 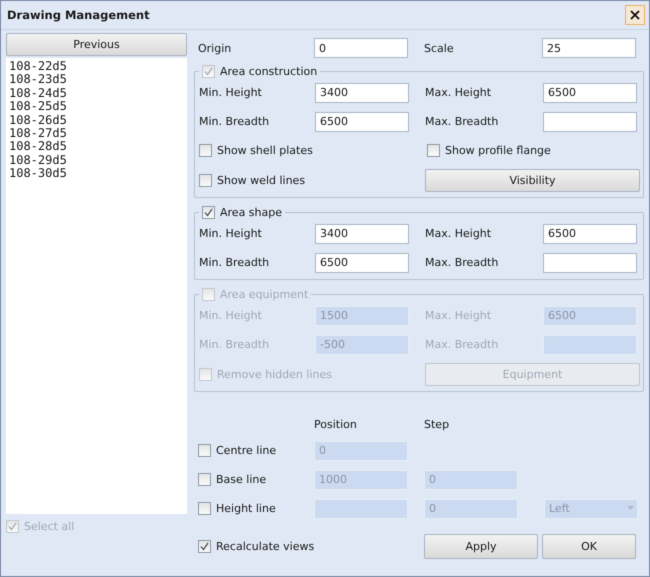 I want to click on checkbox-label: Centre line, so click(x=246, y=450).